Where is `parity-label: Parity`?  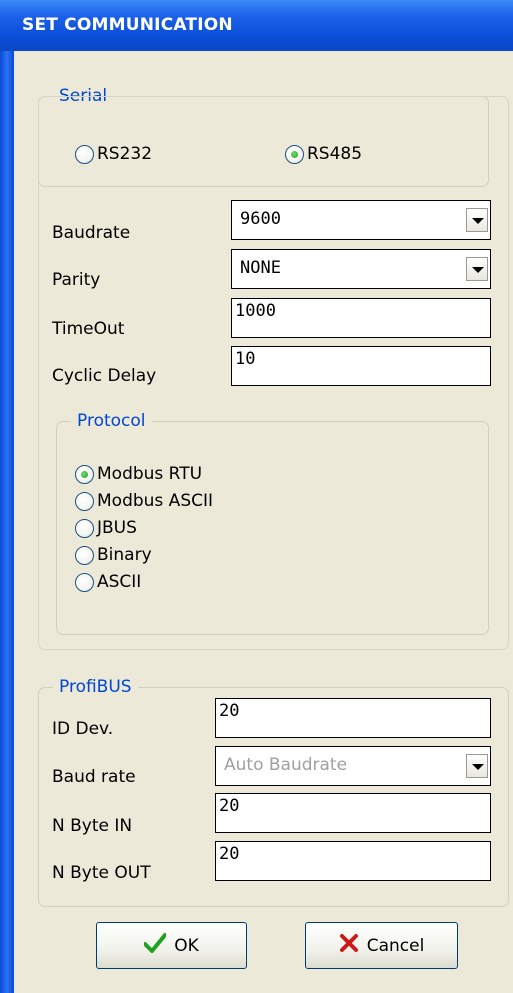 parity-label: Parity is located at coordinates (76, 280).